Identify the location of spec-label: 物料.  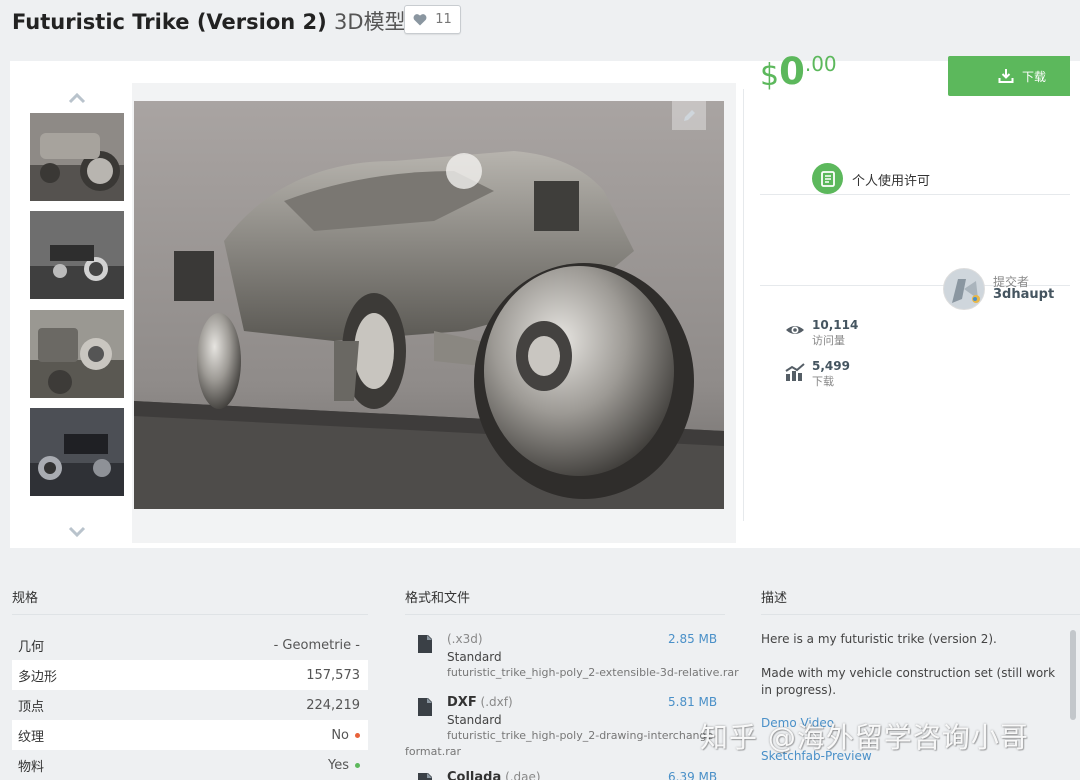
(31, 767).